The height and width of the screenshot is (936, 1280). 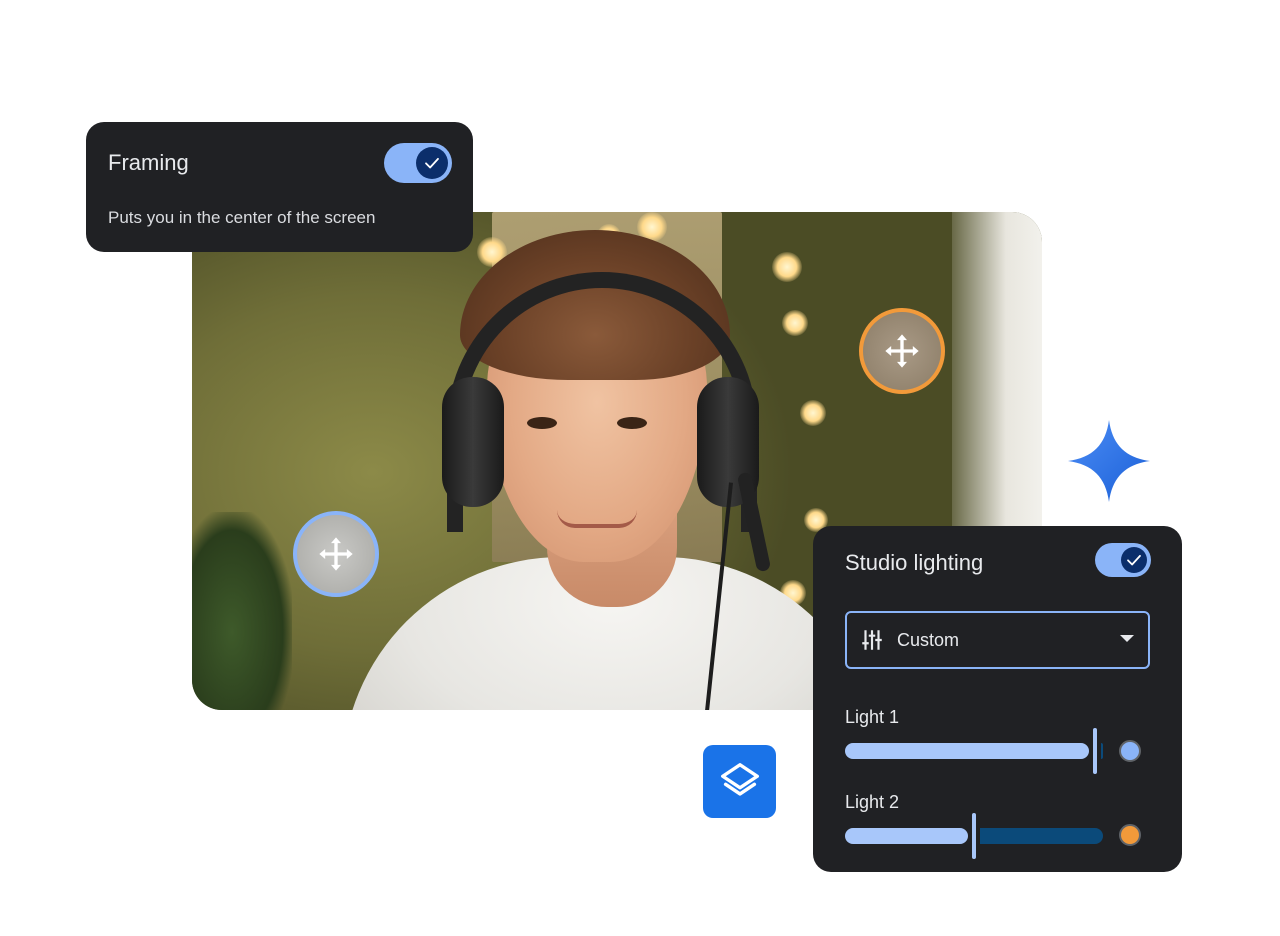 I want to click on framing-description: Puts you in the center of the screen, so click(x=242, y=217).